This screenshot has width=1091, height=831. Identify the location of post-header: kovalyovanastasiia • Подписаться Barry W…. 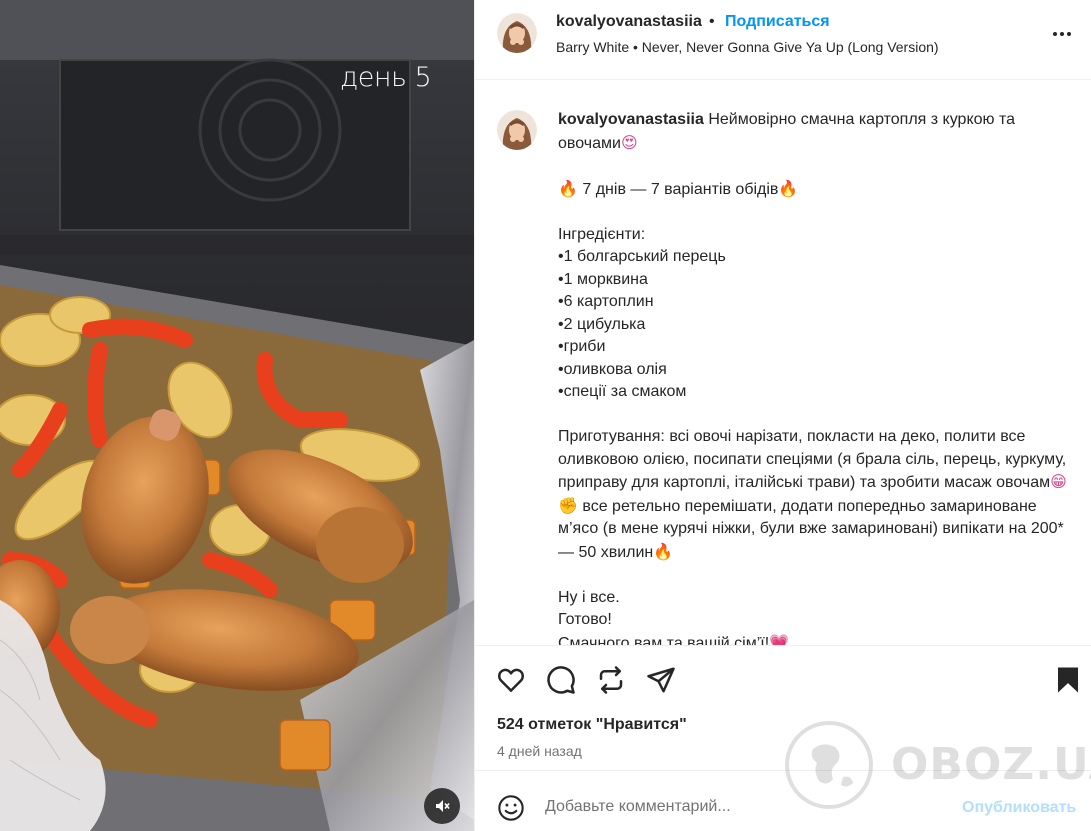
(783, 40).